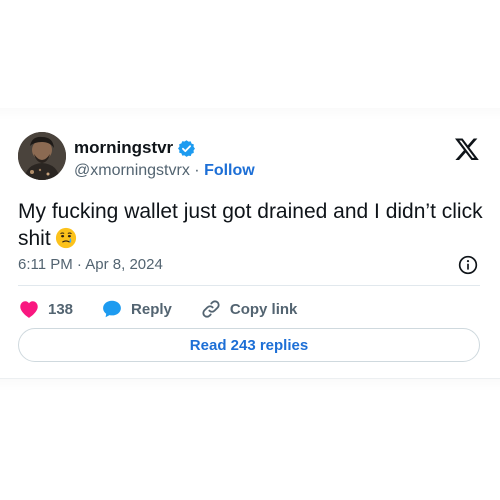 This screenshot has height=500, width=500. Describe the element at coordinates (468, 265) in the screenshot. I see `info-icon` at that location.